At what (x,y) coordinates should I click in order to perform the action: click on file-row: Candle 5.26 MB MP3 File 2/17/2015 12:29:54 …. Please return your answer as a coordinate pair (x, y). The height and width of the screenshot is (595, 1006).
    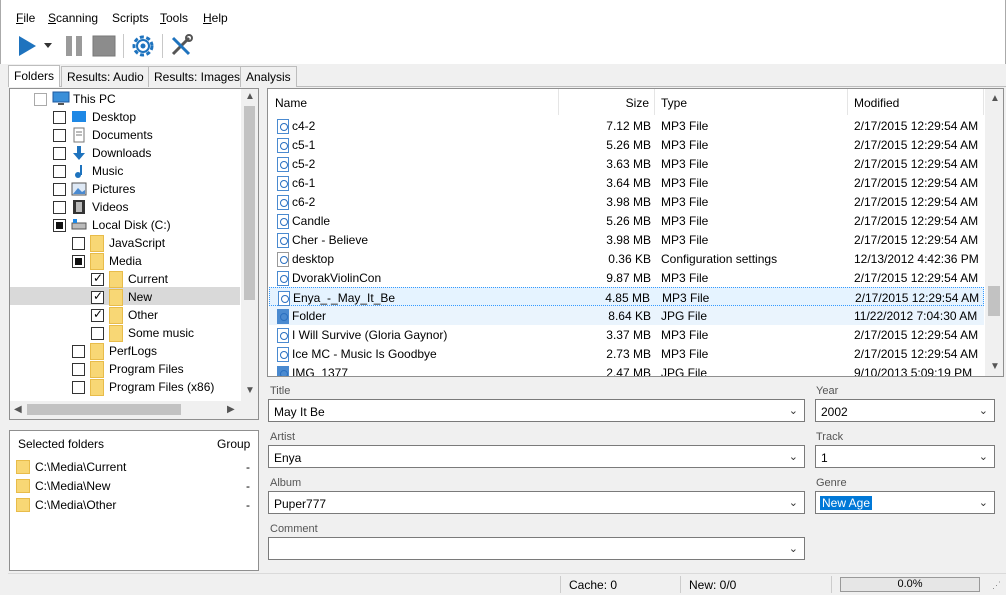
    Looking at the image, I should click on (626, 220).